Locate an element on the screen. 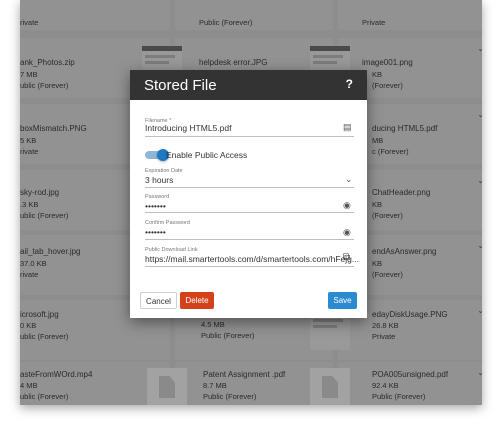 Image resolution: width=500 pixels, height=423 pixels. save-button: Save is located at coordinates (342, 300).